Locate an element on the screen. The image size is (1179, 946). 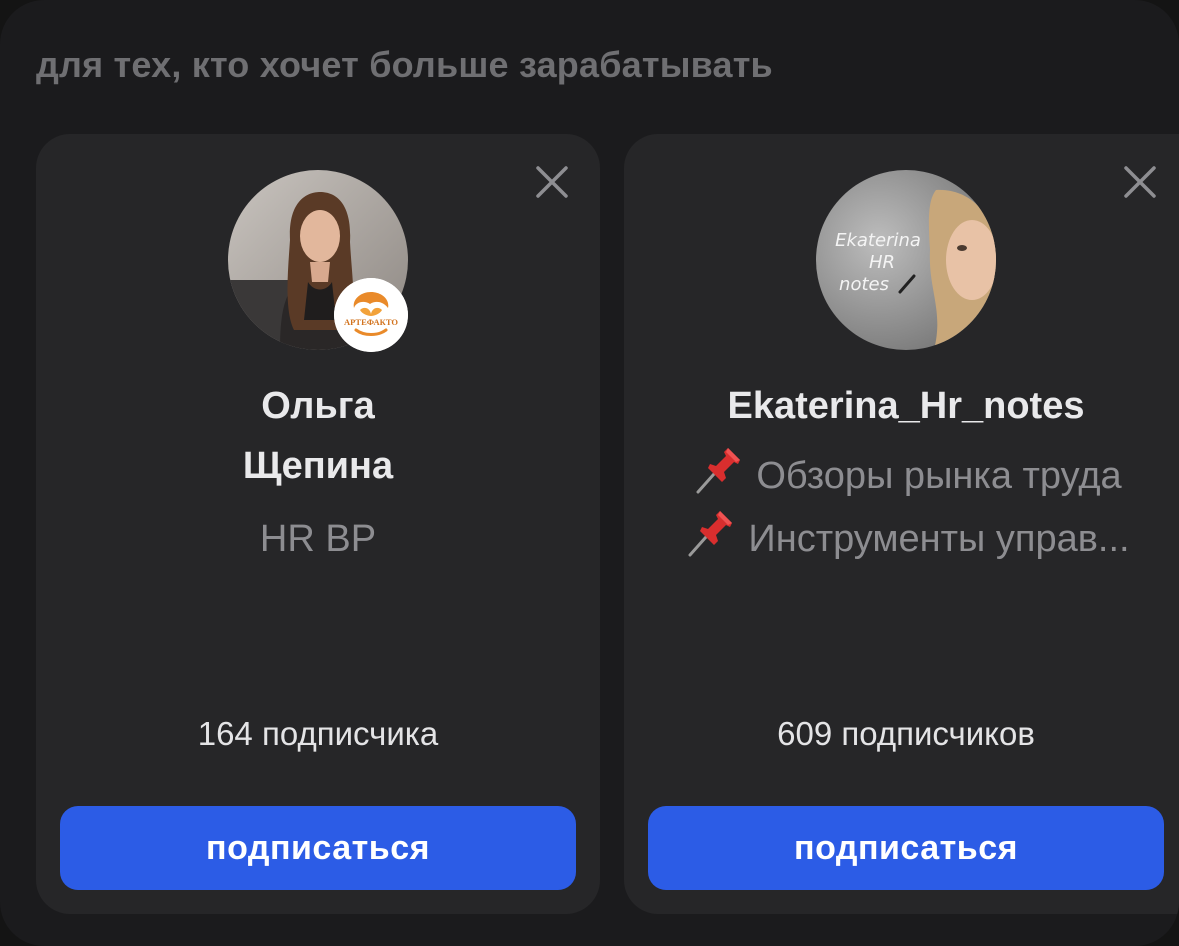
subscriber-count: 609 подписчиков is located at coordinates (906, 733).